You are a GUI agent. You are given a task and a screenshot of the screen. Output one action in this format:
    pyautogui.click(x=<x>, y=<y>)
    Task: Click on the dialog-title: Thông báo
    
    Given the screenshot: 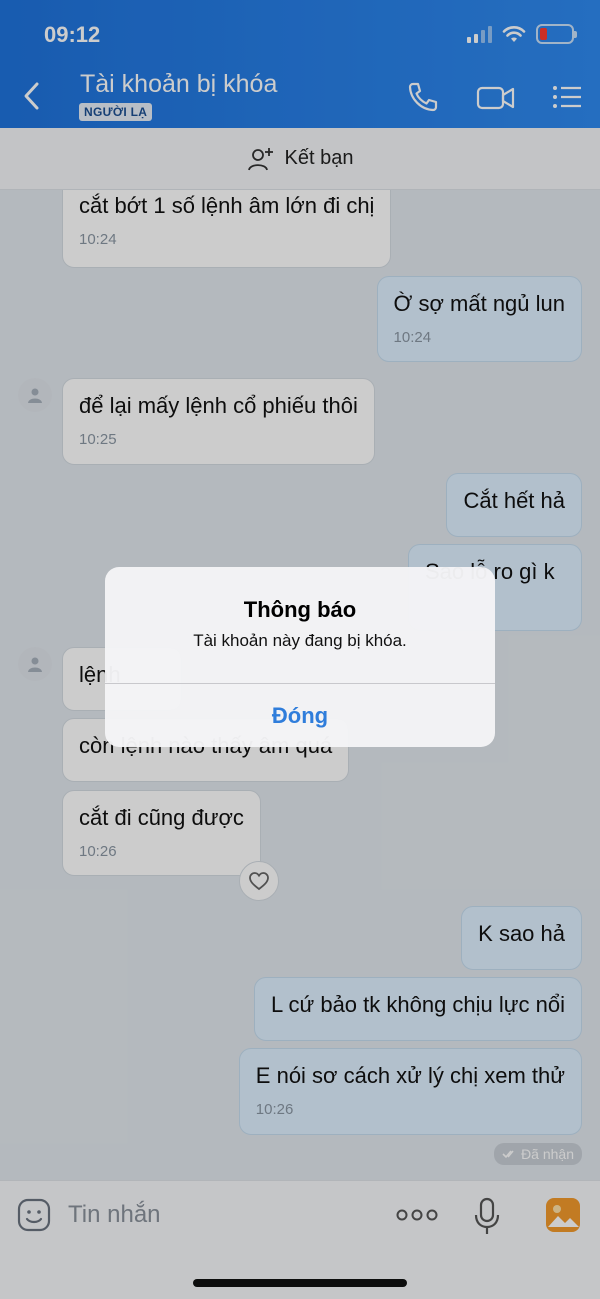 What is the action you would take?
    pyautogui.click(x=300, y=609)
    